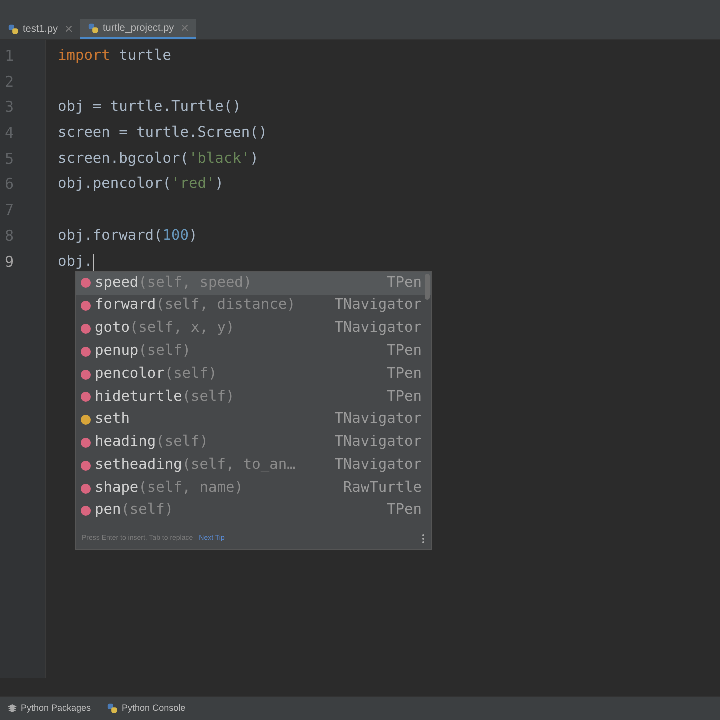 Image resolution: width=720 pixels, height=720 pixels. Describe the element at coordinates (128, 236) in the screenshot. I see `code-line: obj.forward(100)` at that location.